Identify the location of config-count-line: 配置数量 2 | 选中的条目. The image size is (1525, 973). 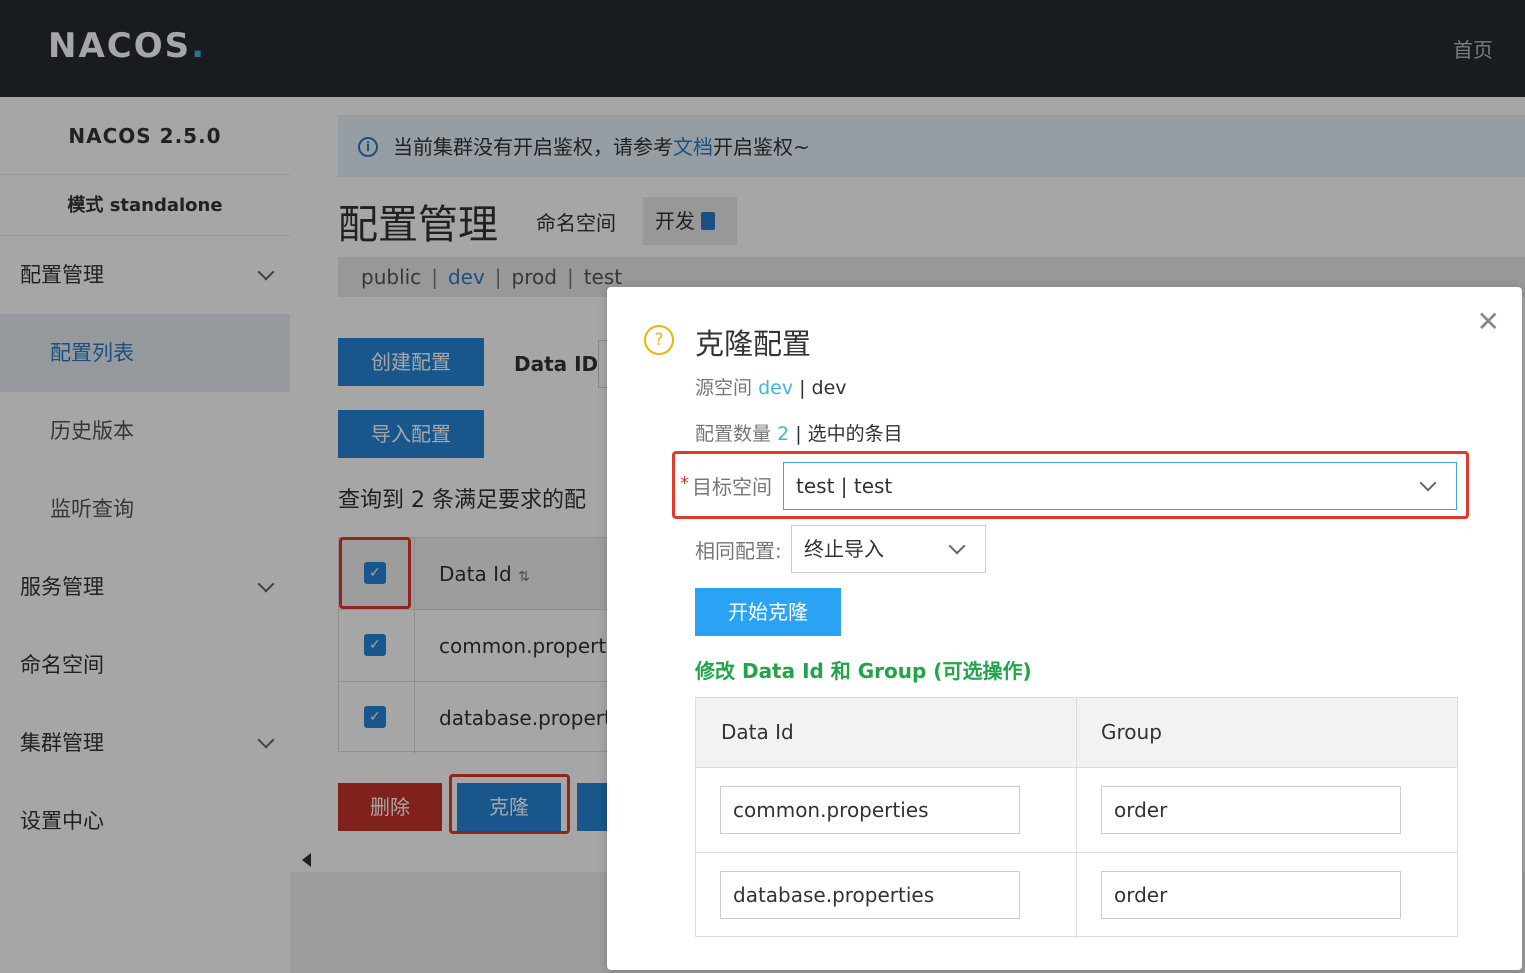
(799, 432).